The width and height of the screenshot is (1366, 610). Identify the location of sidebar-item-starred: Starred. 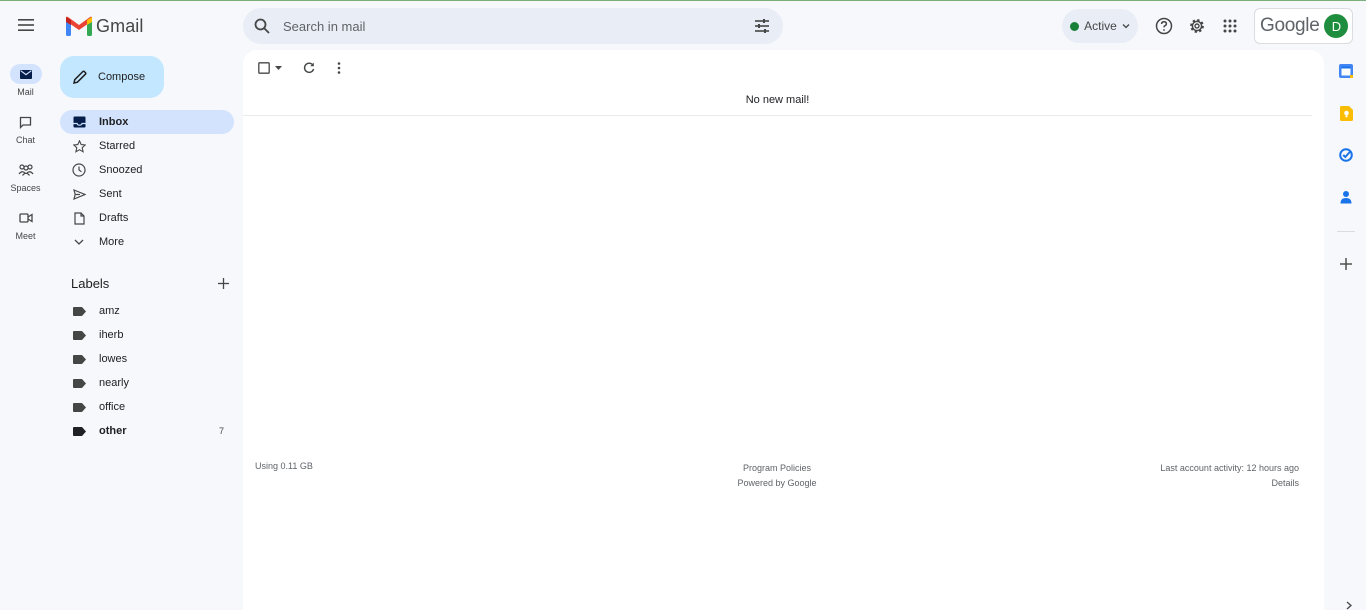
(147, 146).